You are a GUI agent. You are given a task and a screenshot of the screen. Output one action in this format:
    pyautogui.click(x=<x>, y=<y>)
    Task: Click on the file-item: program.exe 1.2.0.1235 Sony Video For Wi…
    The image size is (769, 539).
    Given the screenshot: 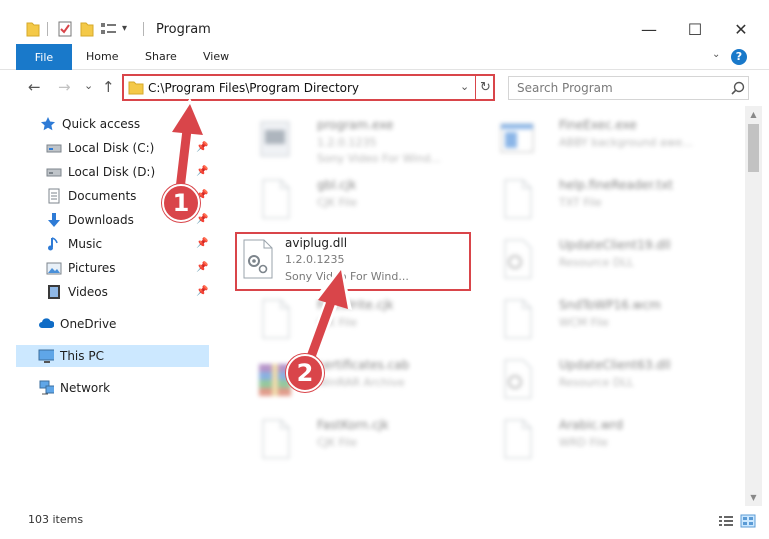 What is the action you would take?
    pyautogui.click(x=355, y=138)
    